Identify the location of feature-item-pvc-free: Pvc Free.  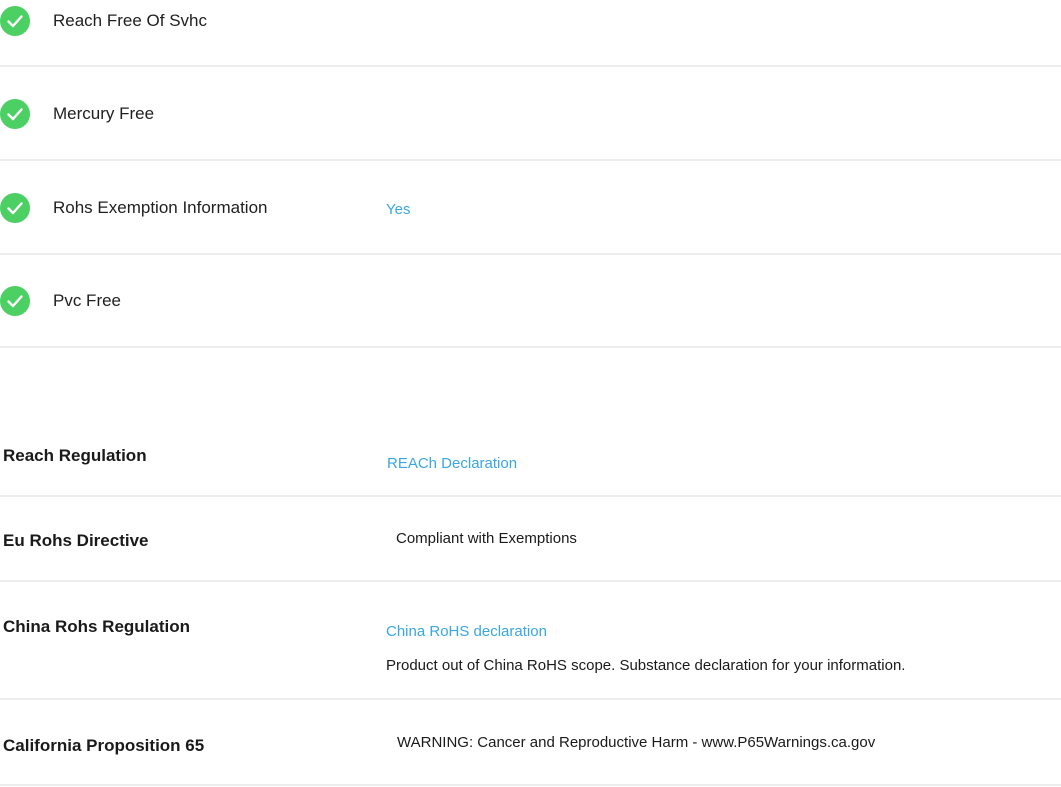
(530, 301).